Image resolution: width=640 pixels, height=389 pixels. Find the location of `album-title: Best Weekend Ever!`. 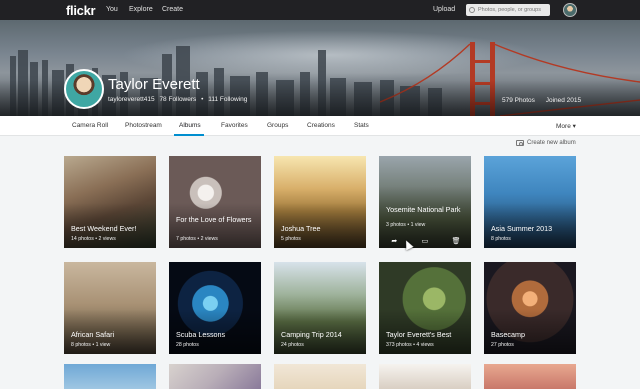

album-title: Best Weekend Ever! is located at coordinates (104, 228).